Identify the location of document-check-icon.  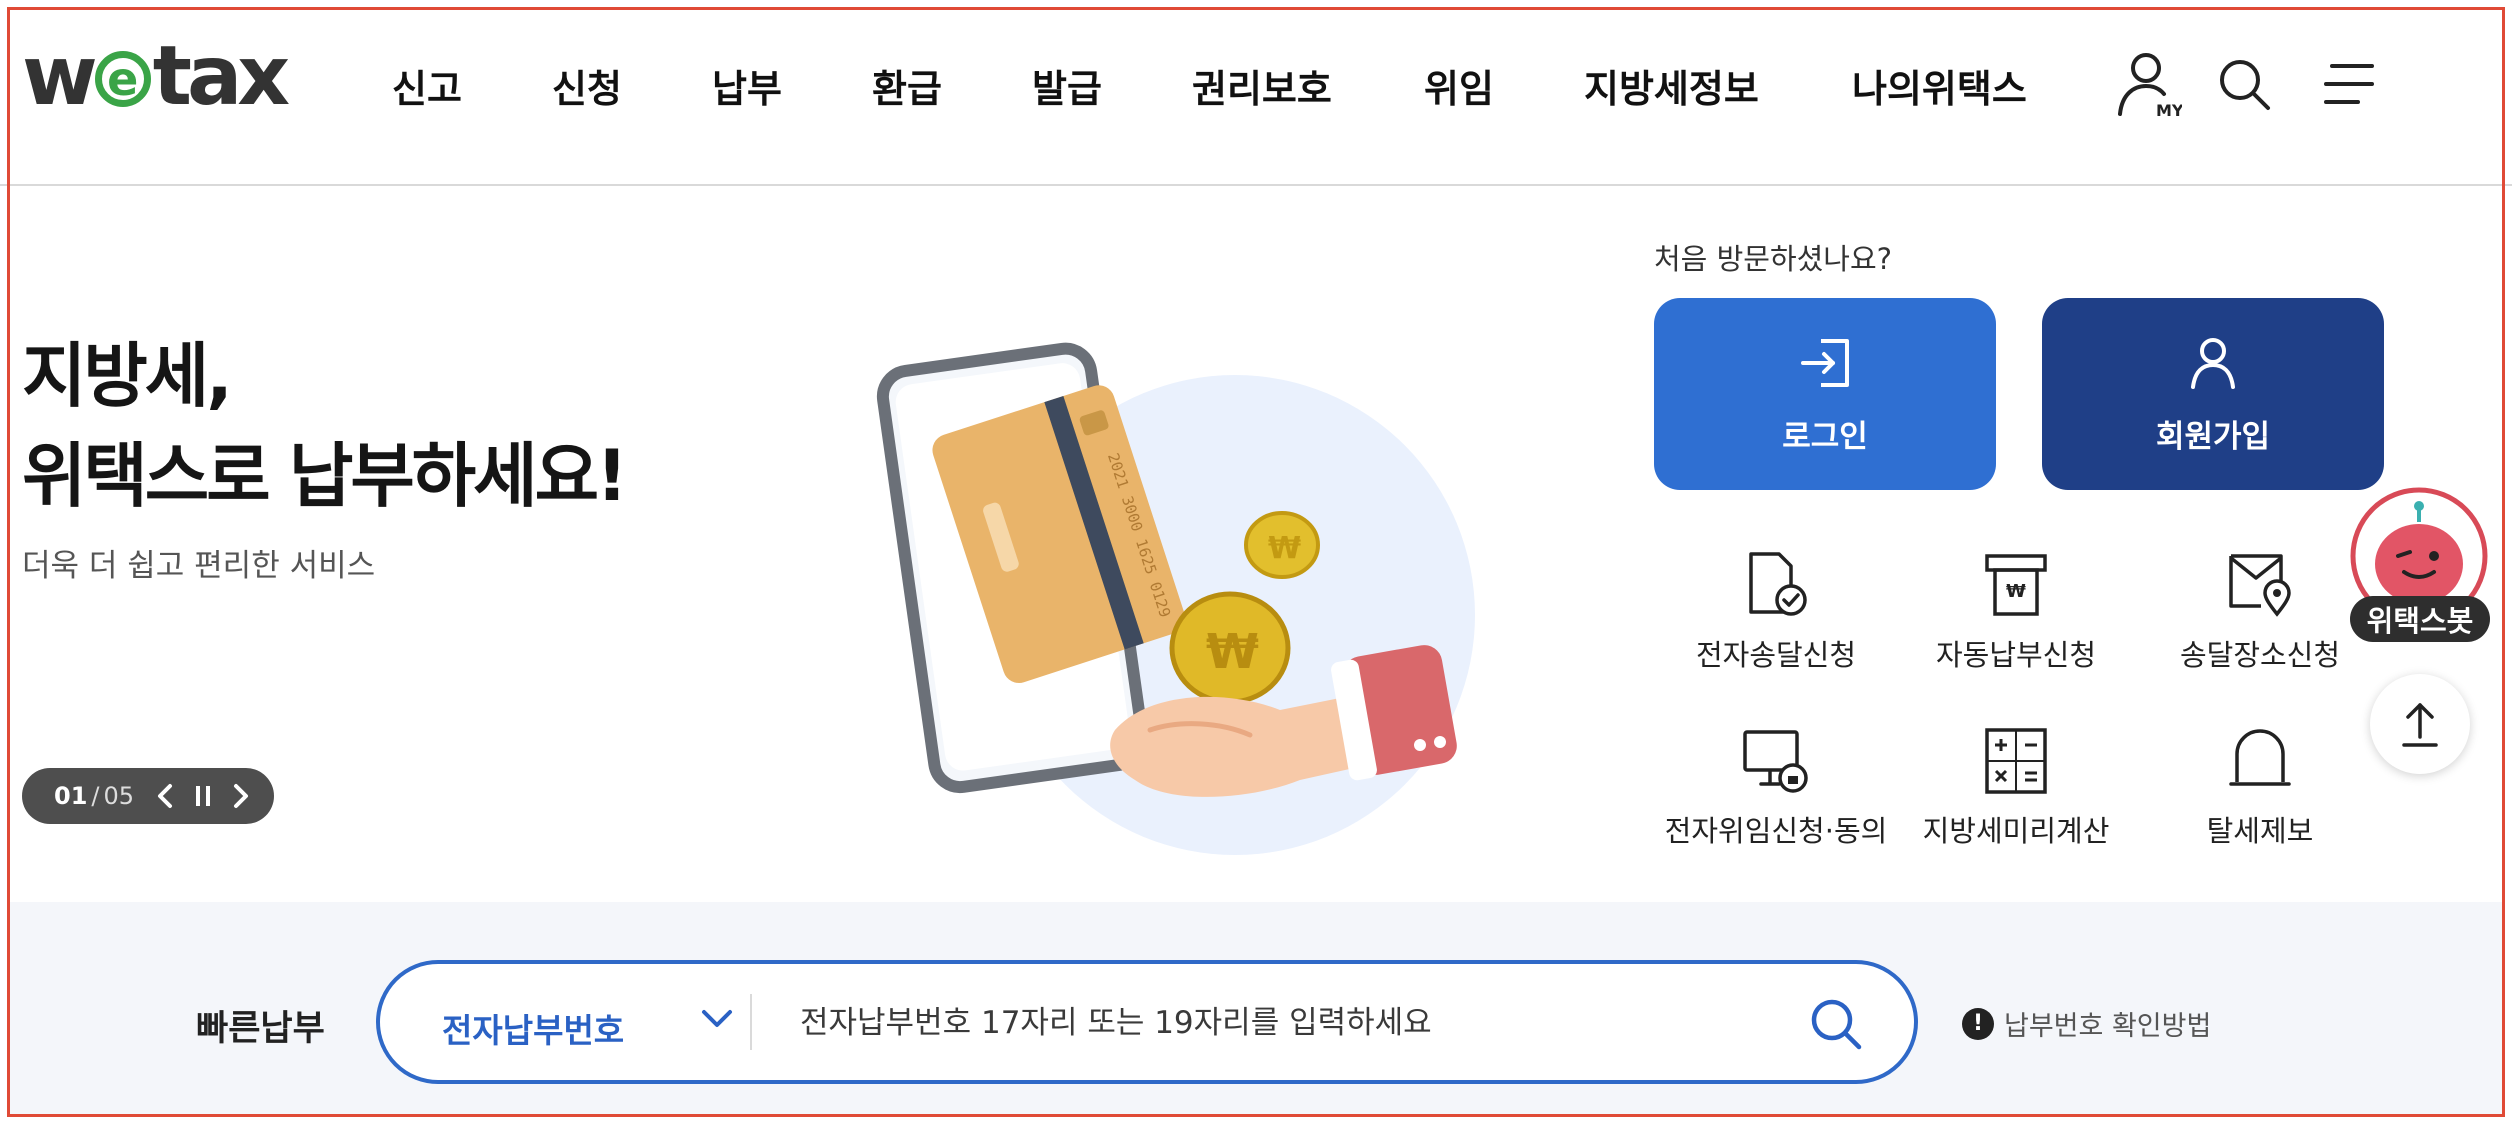
(1778, 584).